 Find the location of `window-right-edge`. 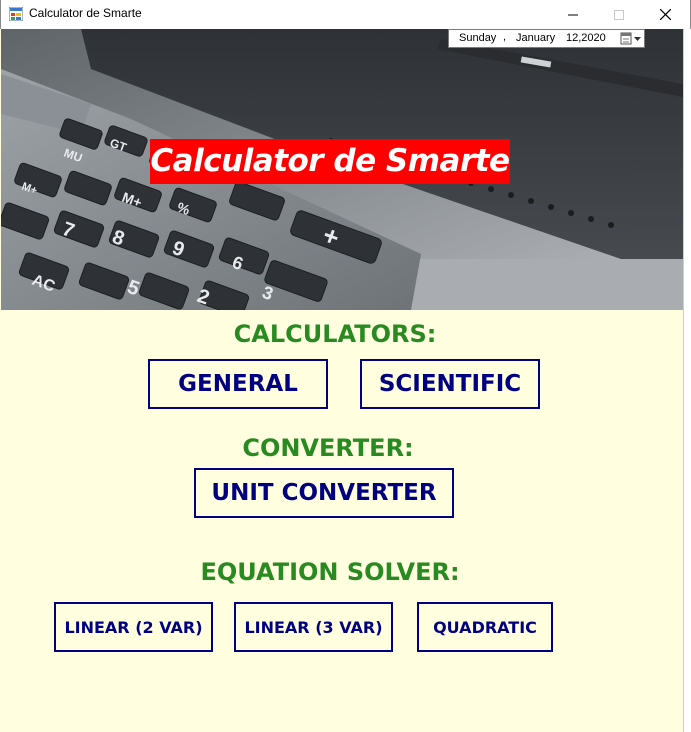

window-right-edge is located at coordinates (687, 380).